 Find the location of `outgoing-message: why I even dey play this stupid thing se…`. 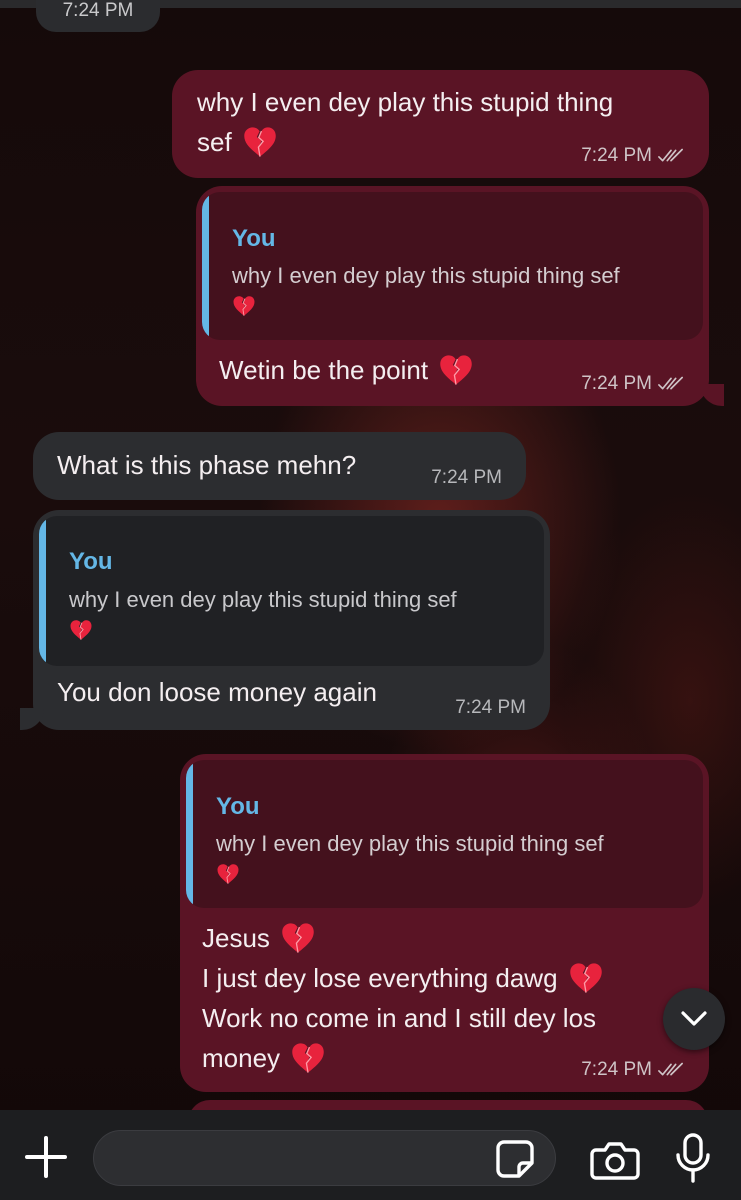

outgoing-message: why I even dey play this stupid thing se… is located at coordinates (440, 124).